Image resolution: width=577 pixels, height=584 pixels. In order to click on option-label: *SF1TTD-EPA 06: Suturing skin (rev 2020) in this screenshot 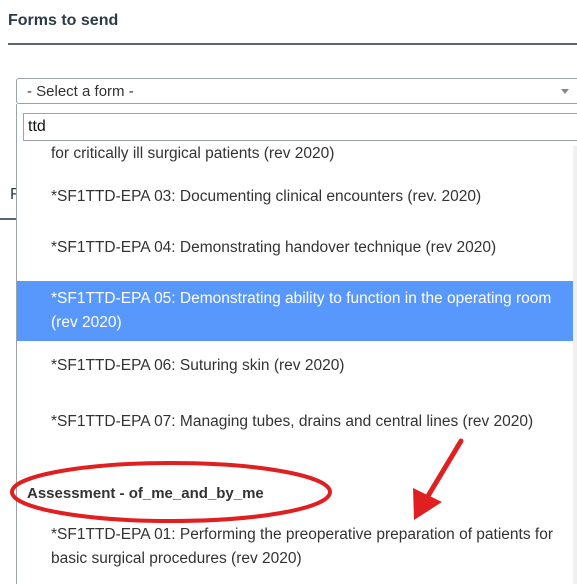, I will do `click(198, 365)`.